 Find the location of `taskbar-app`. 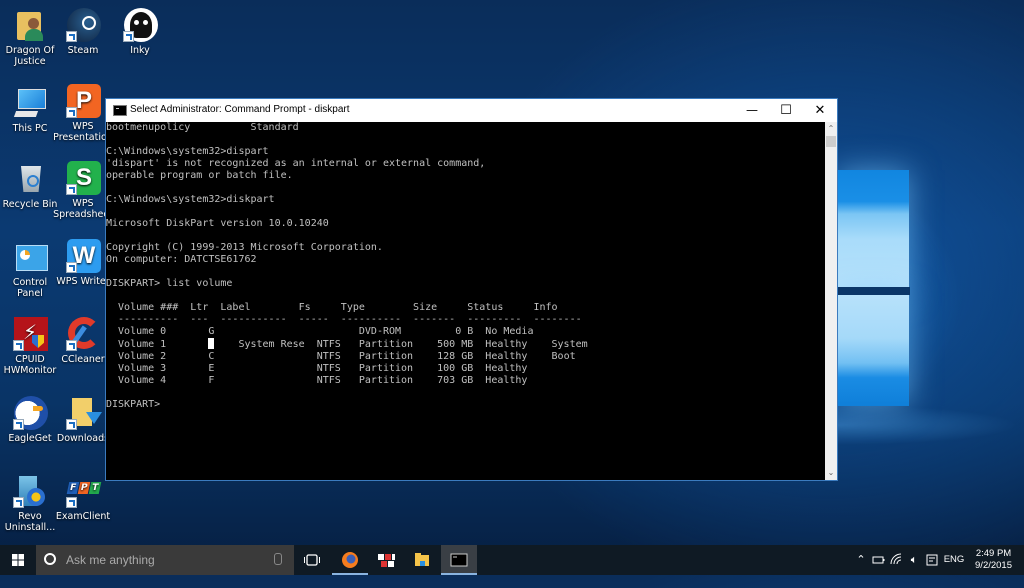

taskbar-app is located at coordinates (386, 560).